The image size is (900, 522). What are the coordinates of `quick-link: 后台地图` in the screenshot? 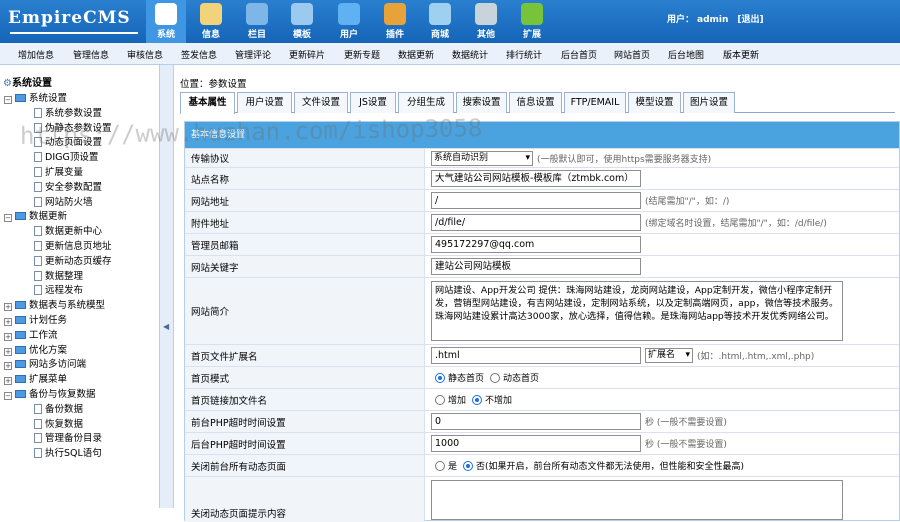 It's located at (686, 54).